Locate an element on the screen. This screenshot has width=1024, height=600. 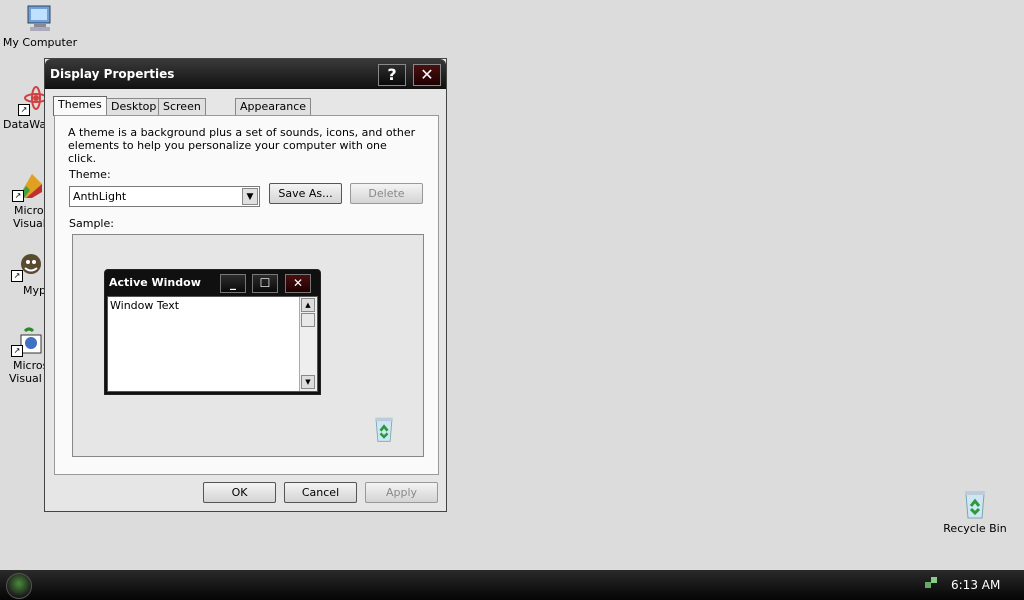
close-button: ✕ is located at coordinates (427, 75).